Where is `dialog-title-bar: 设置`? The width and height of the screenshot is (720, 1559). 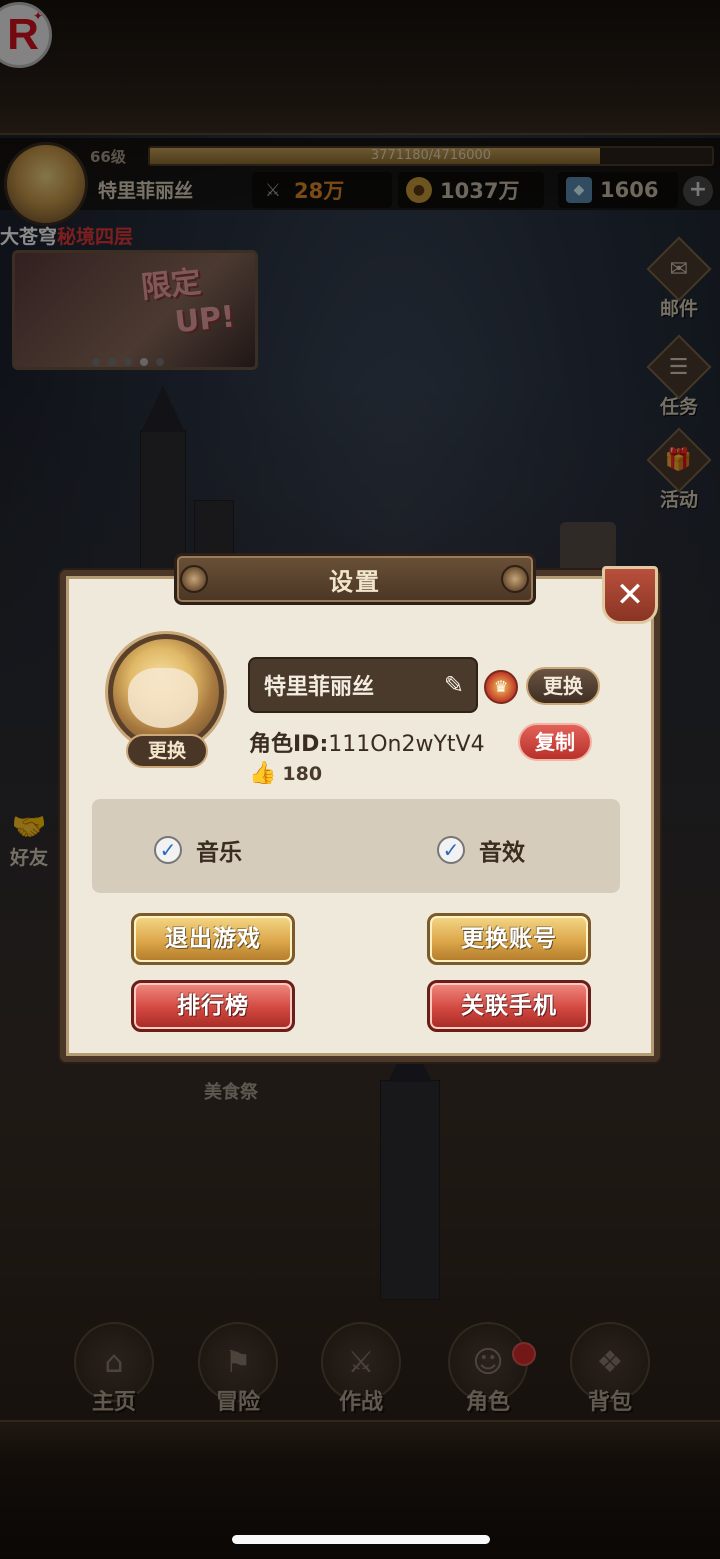
dialog-title-bar: 设置 is located at coordinates (355, 579).